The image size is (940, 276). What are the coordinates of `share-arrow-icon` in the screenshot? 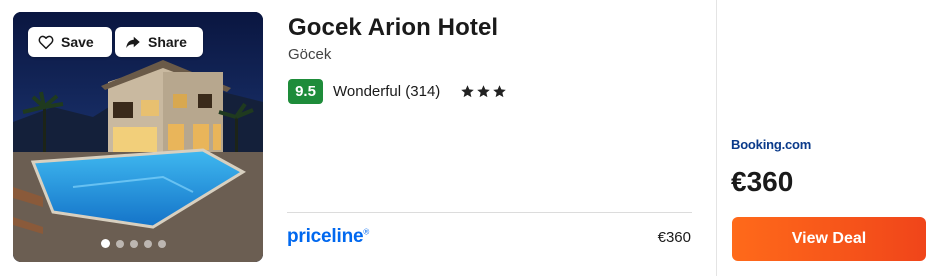 It's located at (133, 42).